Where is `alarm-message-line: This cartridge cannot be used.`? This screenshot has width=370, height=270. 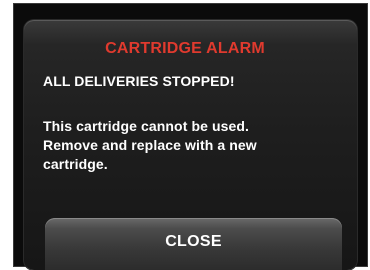 alarm-message-line: This cartridge cannot be used. is located at coordinates (146, 126).